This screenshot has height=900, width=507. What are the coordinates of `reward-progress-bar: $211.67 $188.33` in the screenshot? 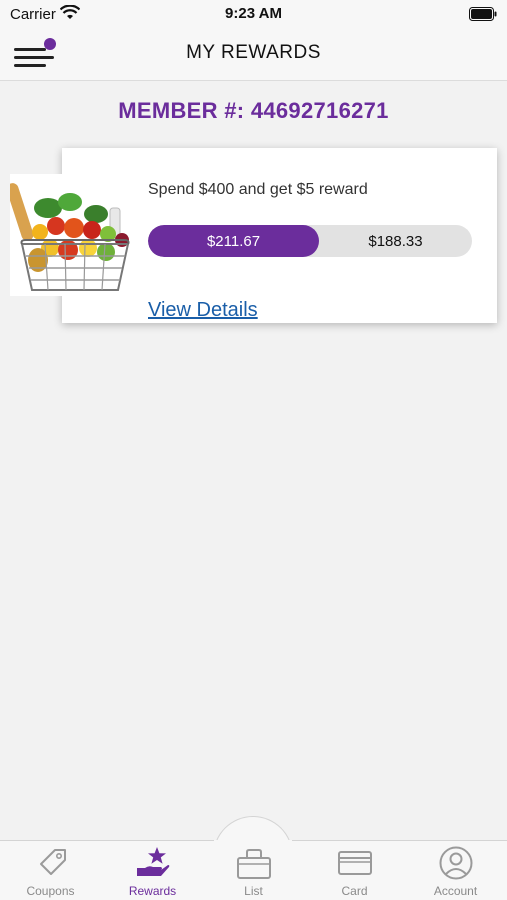 It's located at (310, 241).